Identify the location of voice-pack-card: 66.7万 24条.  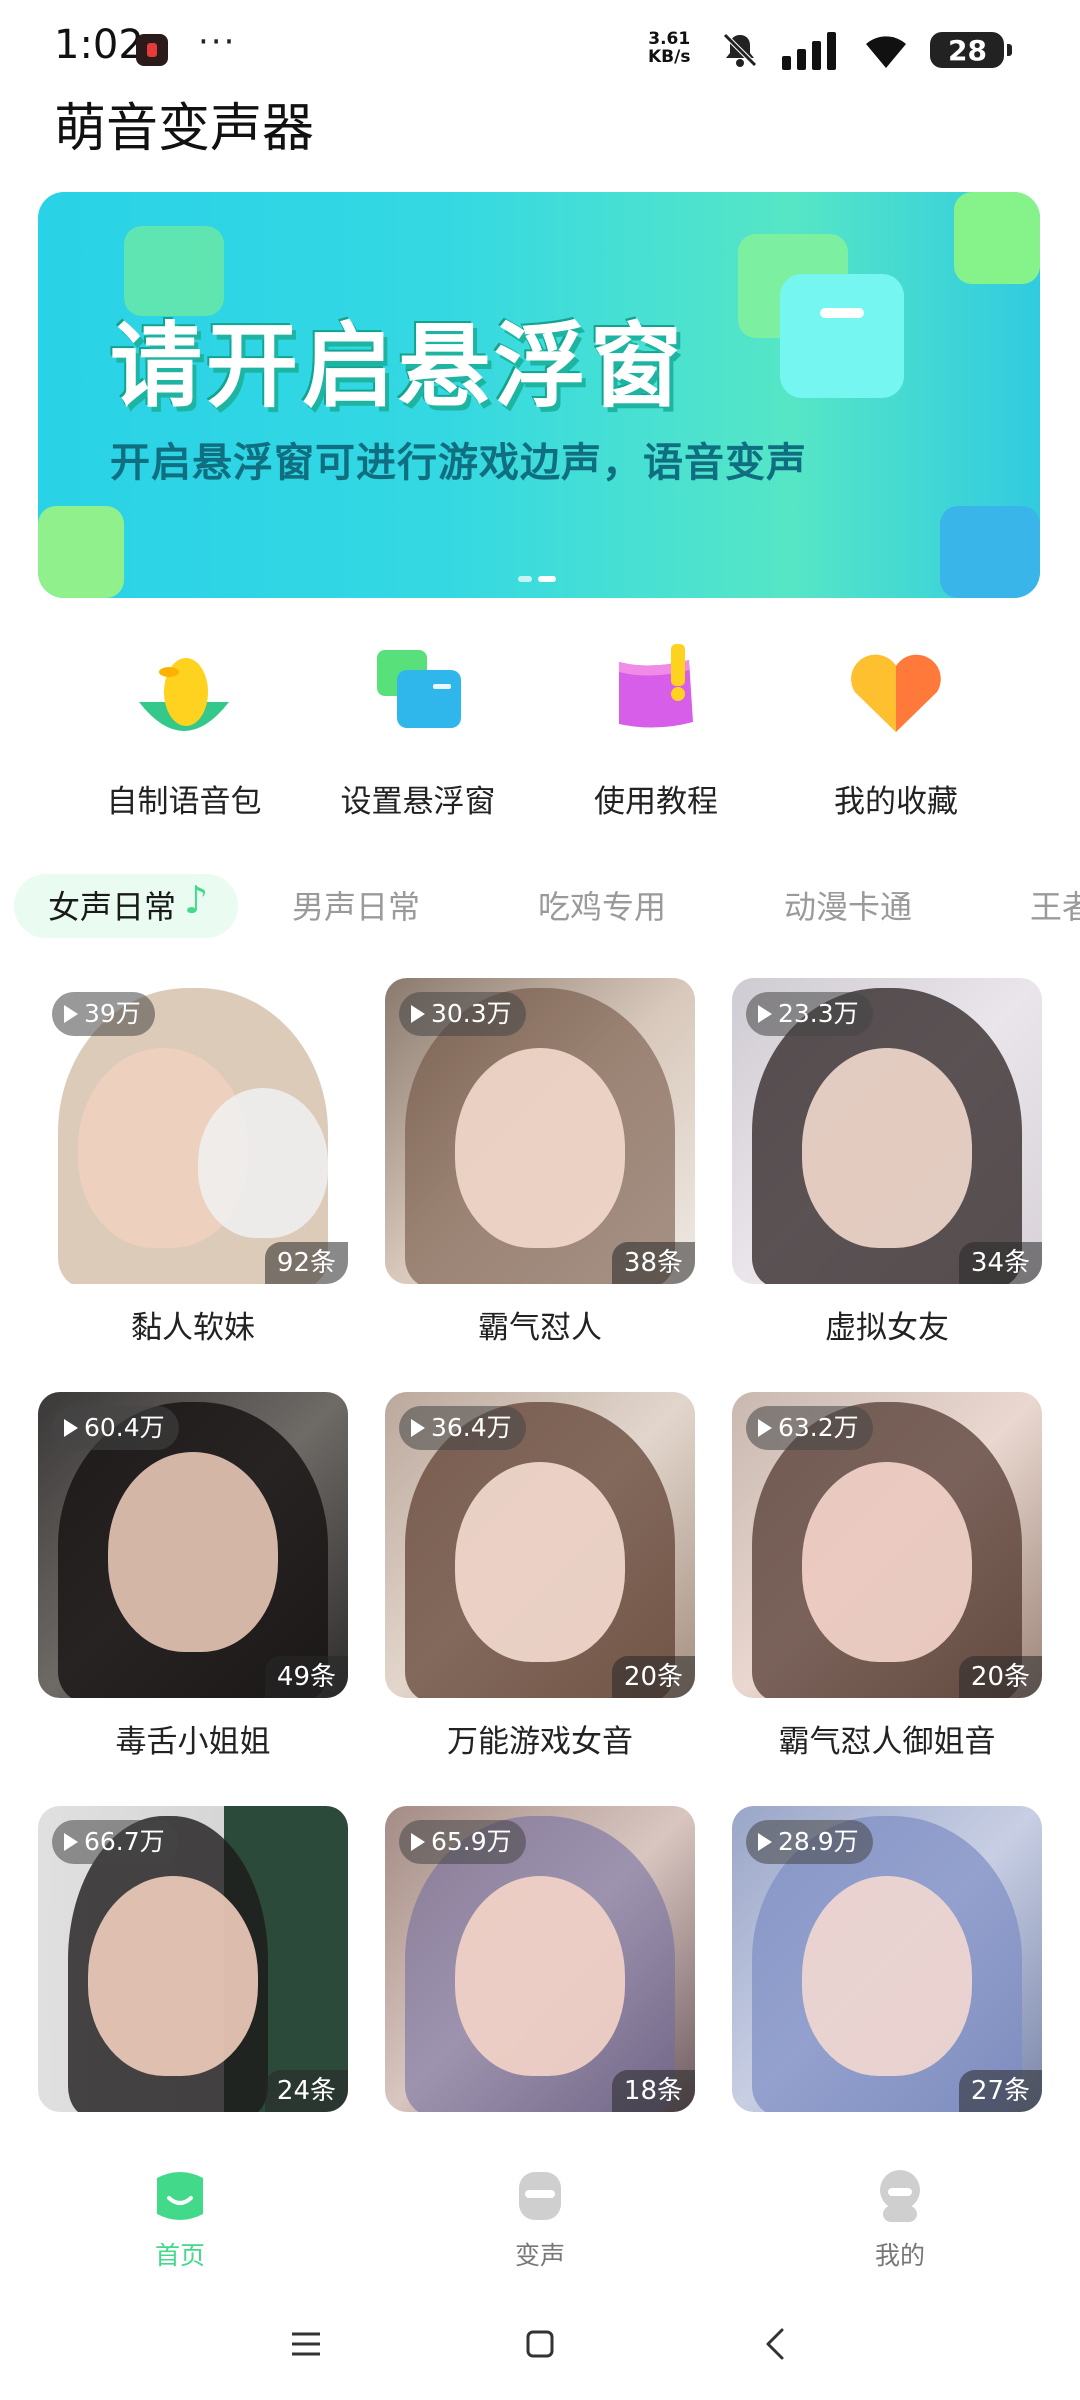
(193, 1968).